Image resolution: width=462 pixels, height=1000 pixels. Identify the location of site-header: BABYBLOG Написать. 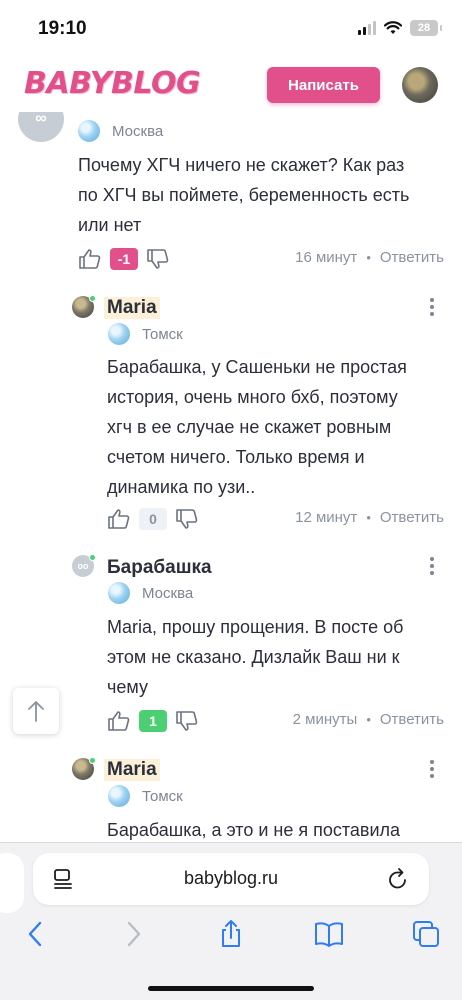
(231, 85).